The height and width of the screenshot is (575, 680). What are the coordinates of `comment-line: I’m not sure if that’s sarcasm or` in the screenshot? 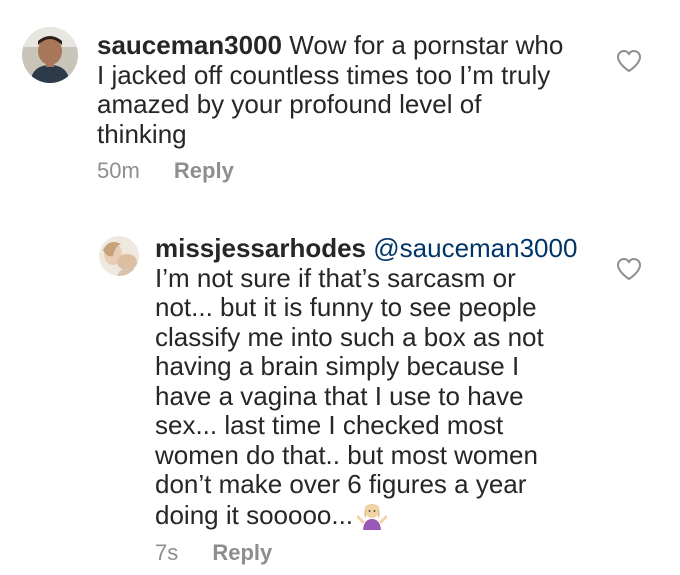 It's located at (335, 277).